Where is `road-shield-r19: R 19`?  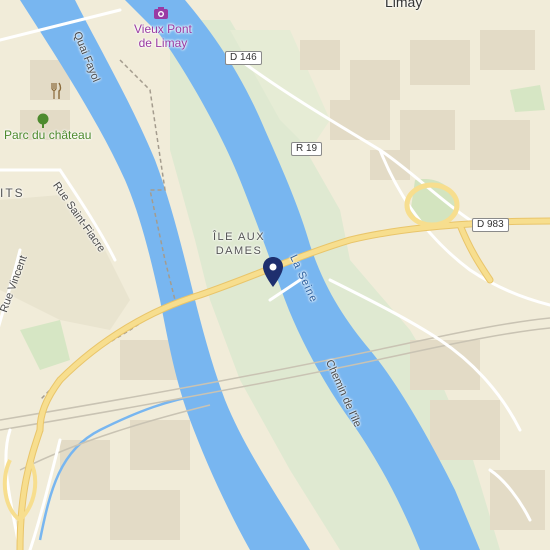 road-shield-r19: R 19 is located at coordinates (307, 149).